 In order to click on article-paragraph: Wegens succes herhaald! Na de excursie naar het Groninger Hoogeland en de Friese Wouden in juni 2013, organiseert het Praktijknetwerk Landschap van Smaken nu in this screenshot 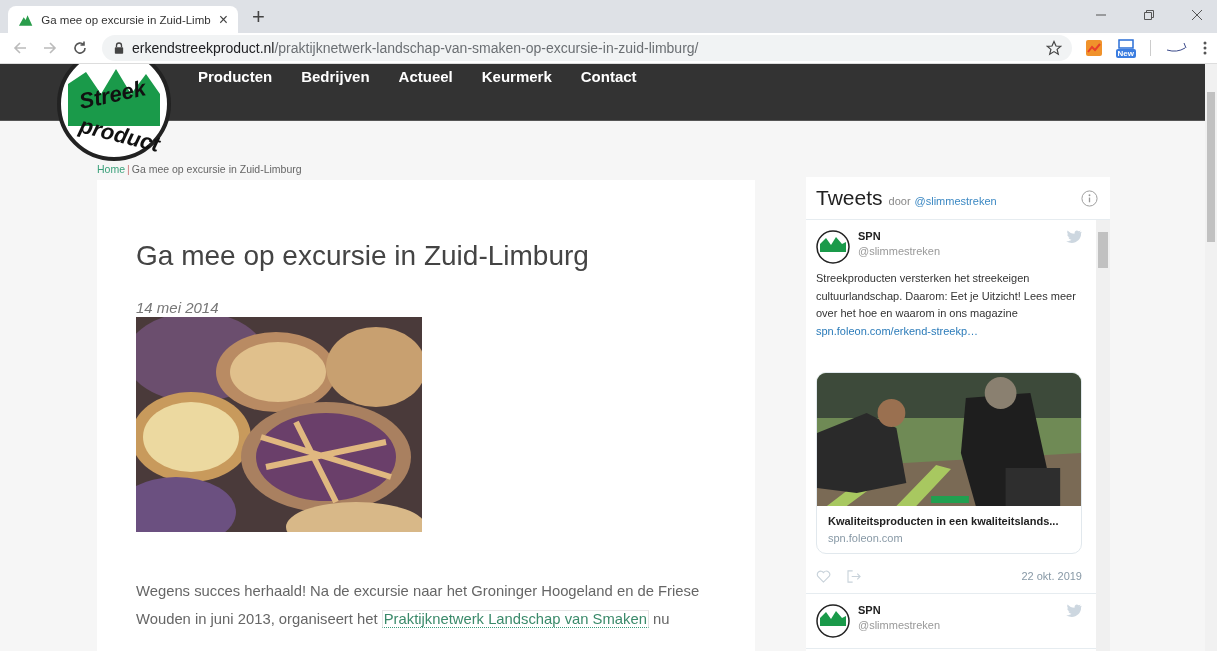, I will do `click(418, 606)`.